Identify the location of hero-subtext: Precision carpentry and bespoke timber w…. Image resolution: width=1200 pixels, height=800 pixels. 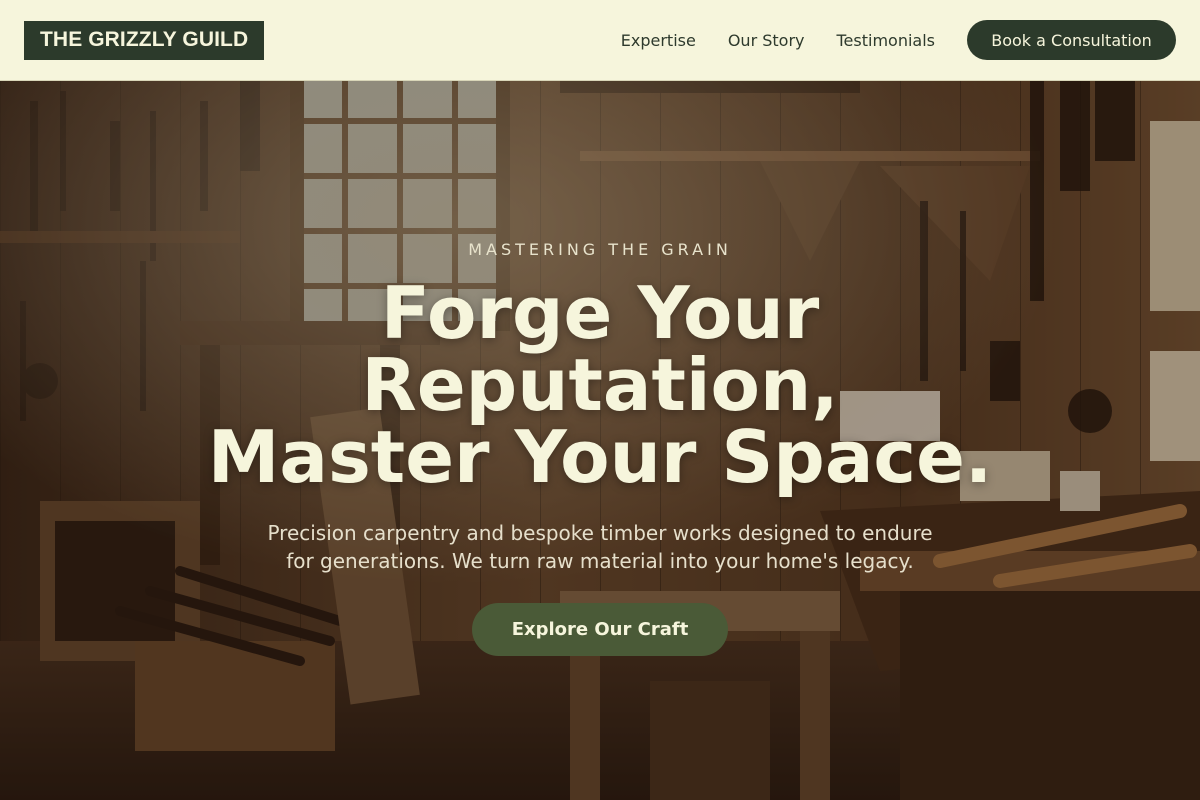
(600, 547).